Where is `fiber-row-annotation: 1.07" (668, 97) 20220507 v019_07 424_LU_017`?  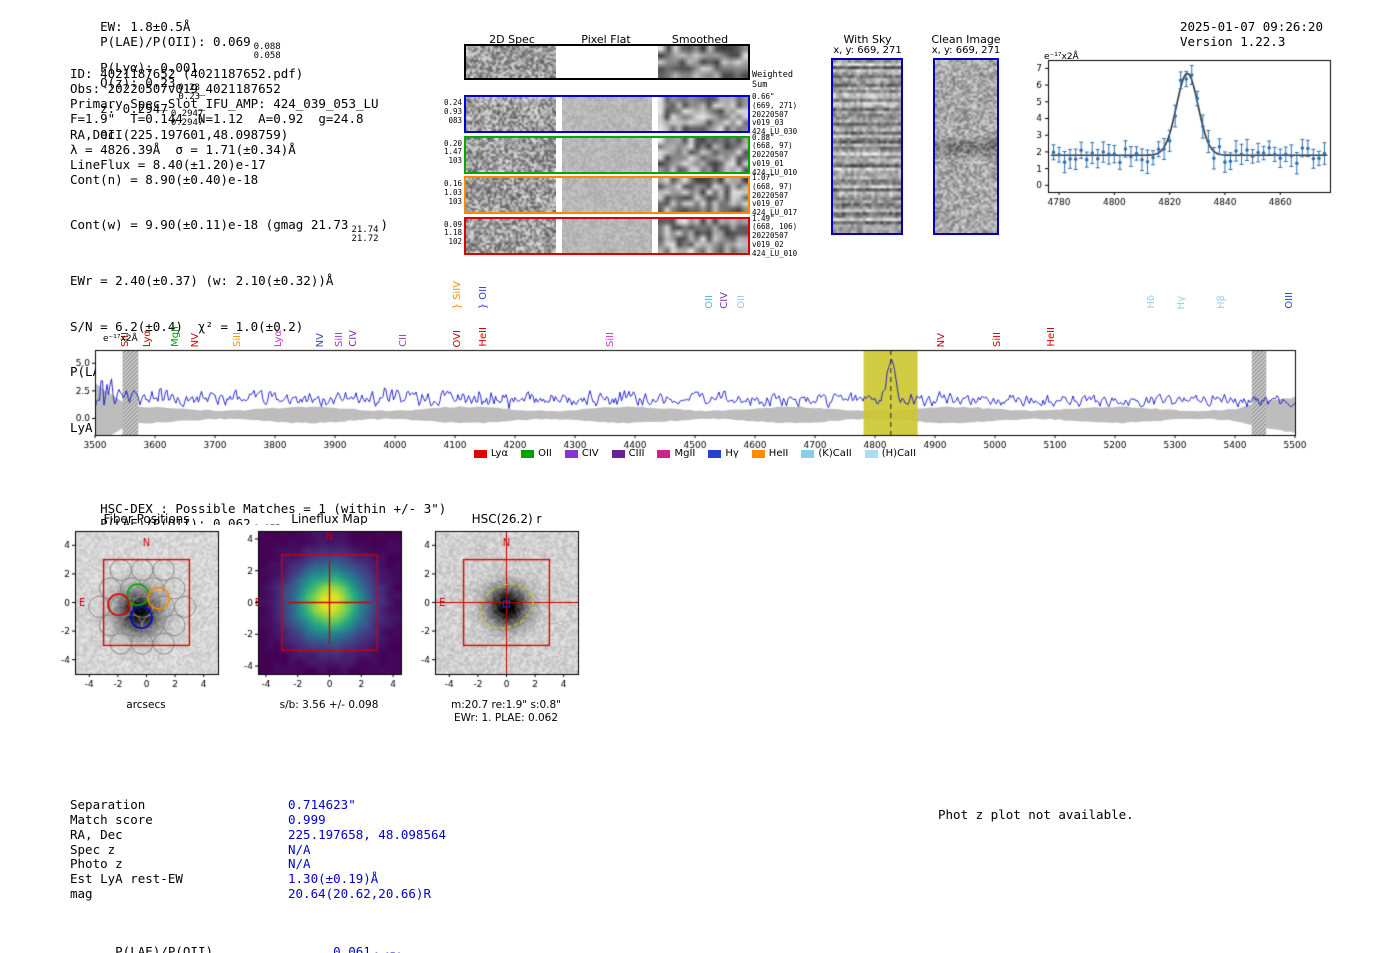 fiber-row-annotation: 1.07" (668, 97) 20220507 v019_07 424_LU_017 is located at coordinates (775, 195).